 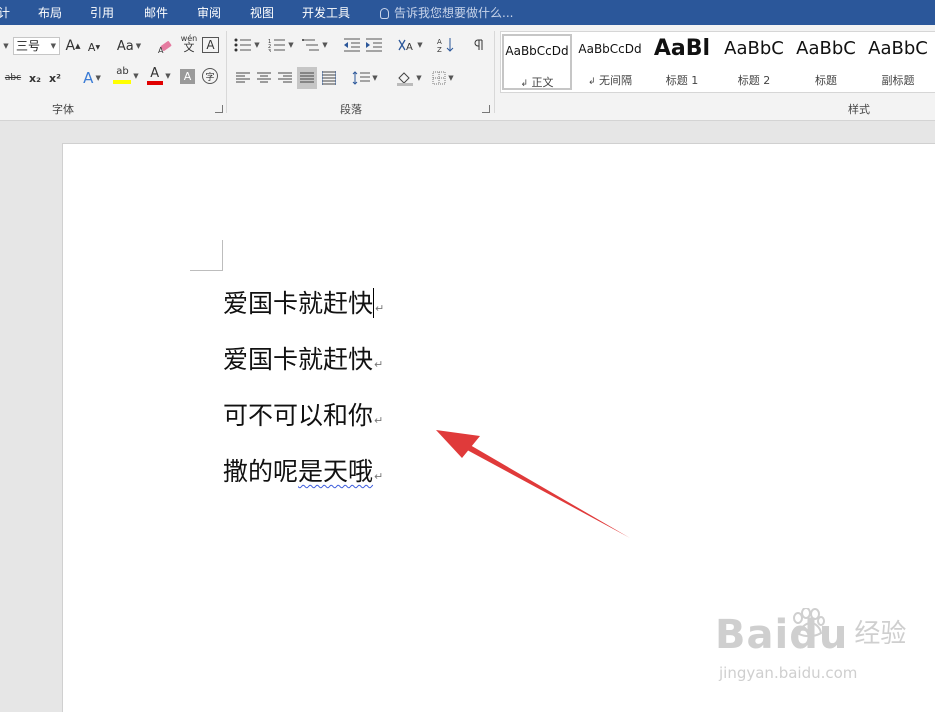 I want to click on arrow-head, so click(x=458, y=444).